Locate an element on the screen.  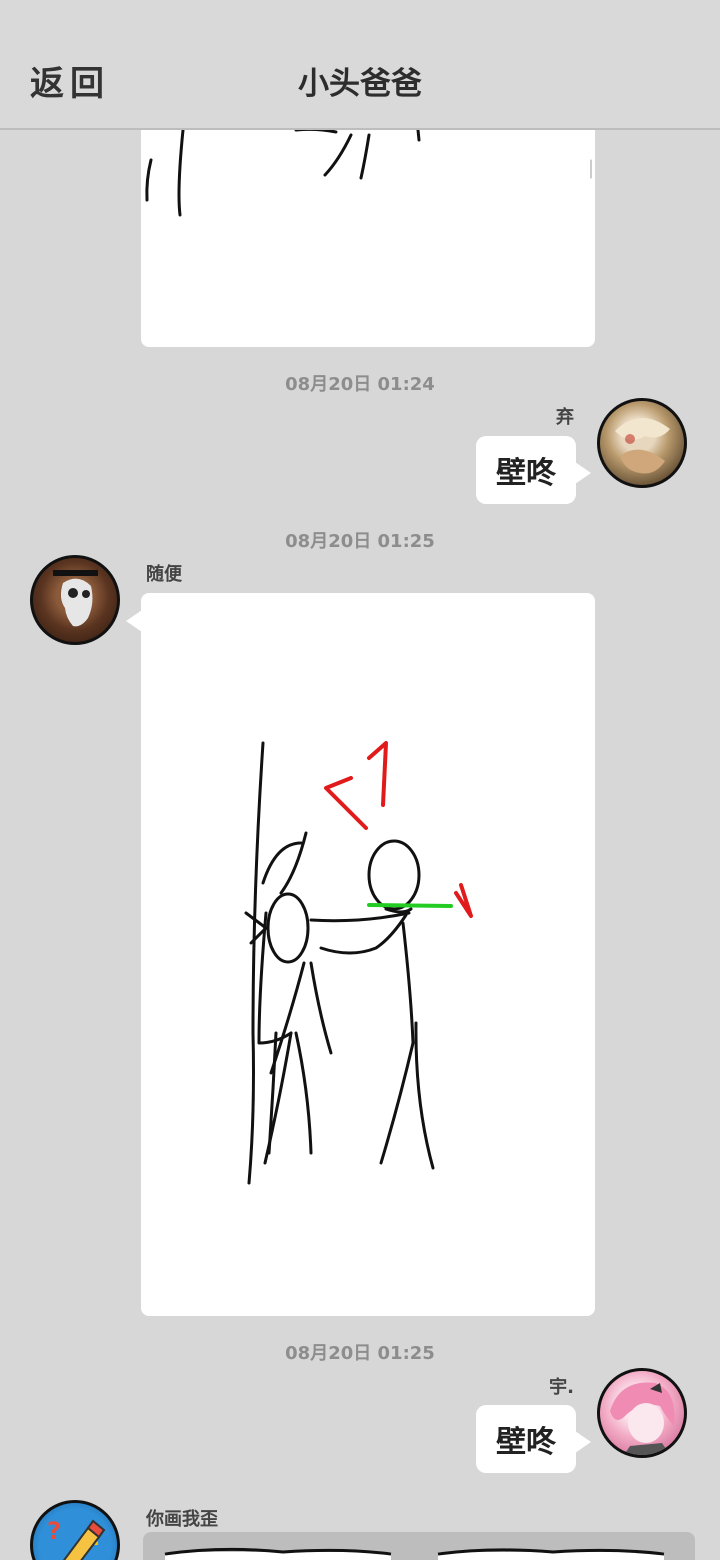
user-avatar: ? ? is located at coordinates (75, 1530).